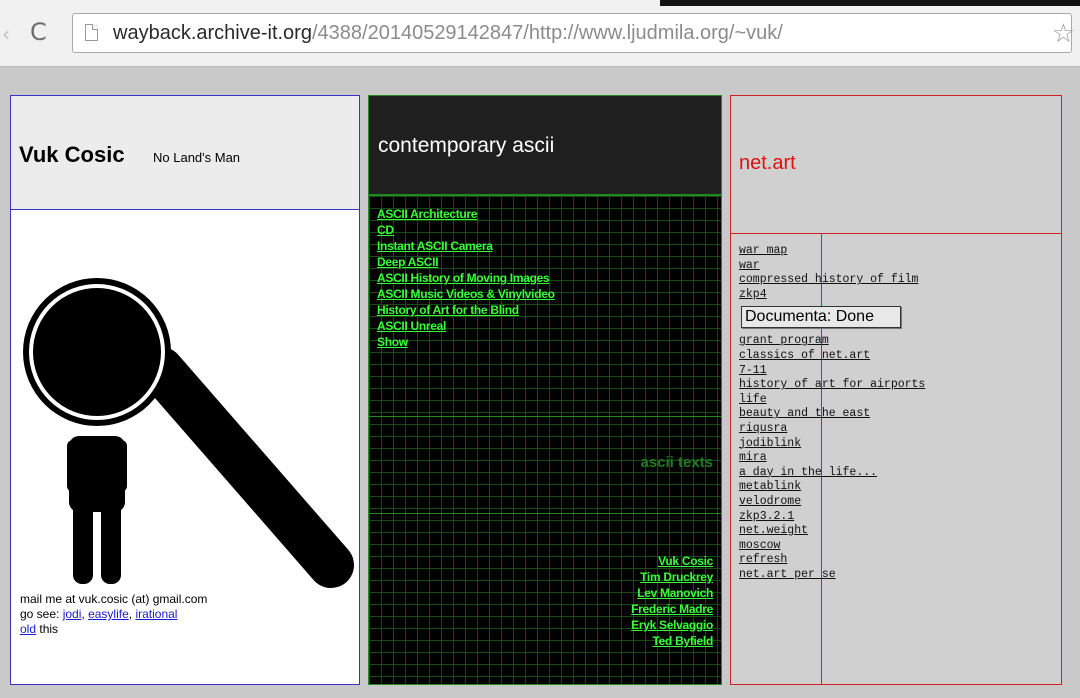  I want to click on link-7-11: 7-11, so click(832, 371).